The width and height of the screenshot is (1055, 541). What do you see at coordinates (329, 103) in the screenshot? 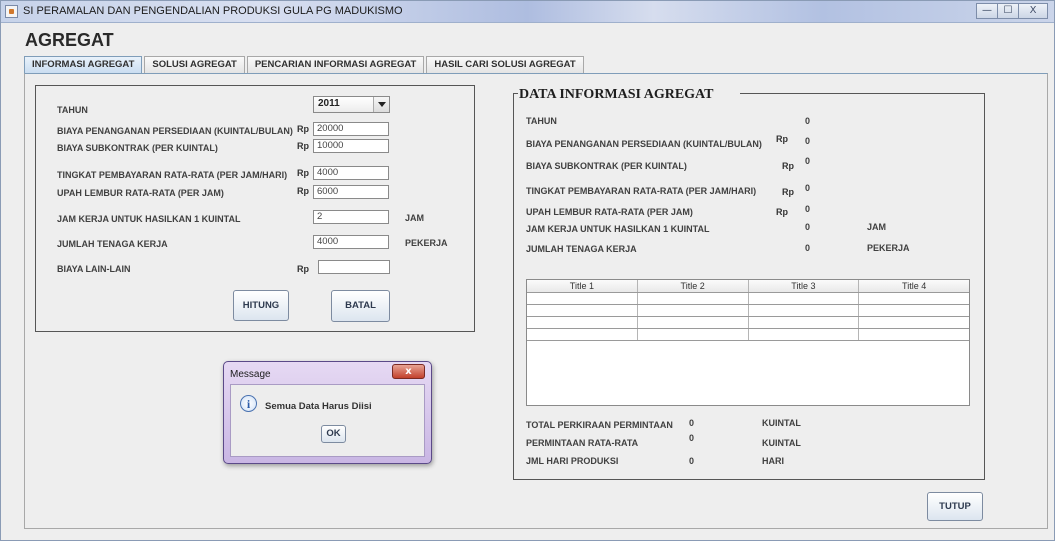
I see `tahun-select-value: 2011` at bounding box center [329, 103].